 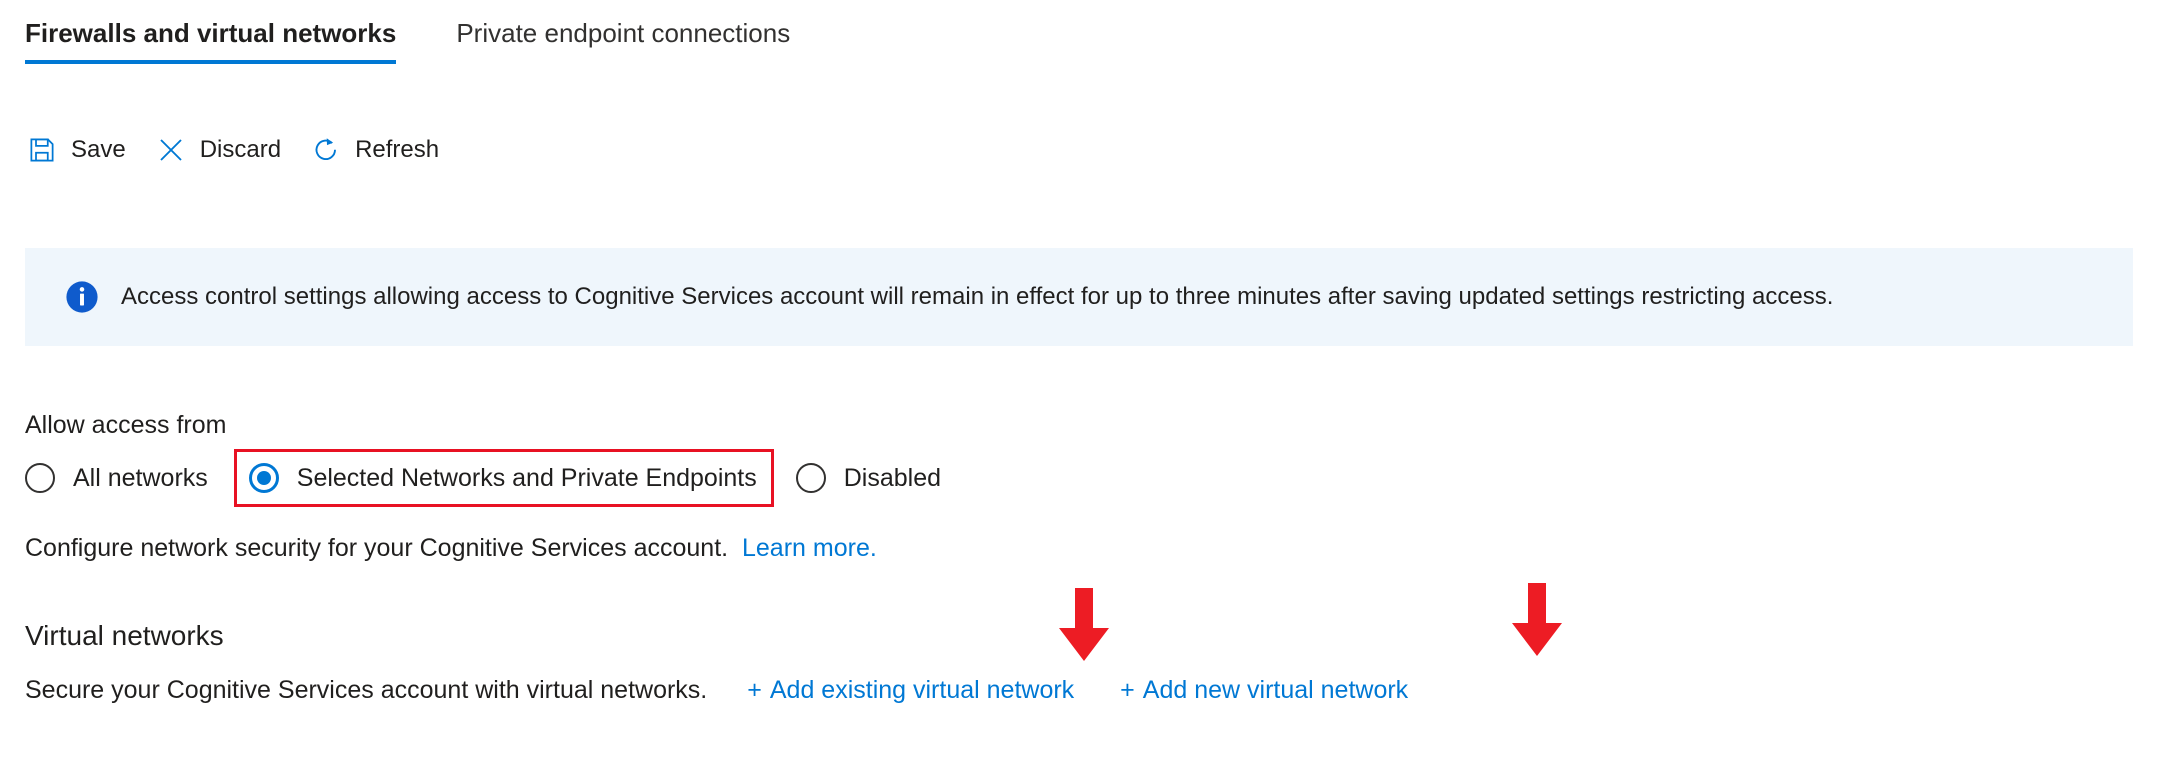 I want to click on add-existing-virtual-network-link: + Add existing virtual network, so click(x=910, y=690).